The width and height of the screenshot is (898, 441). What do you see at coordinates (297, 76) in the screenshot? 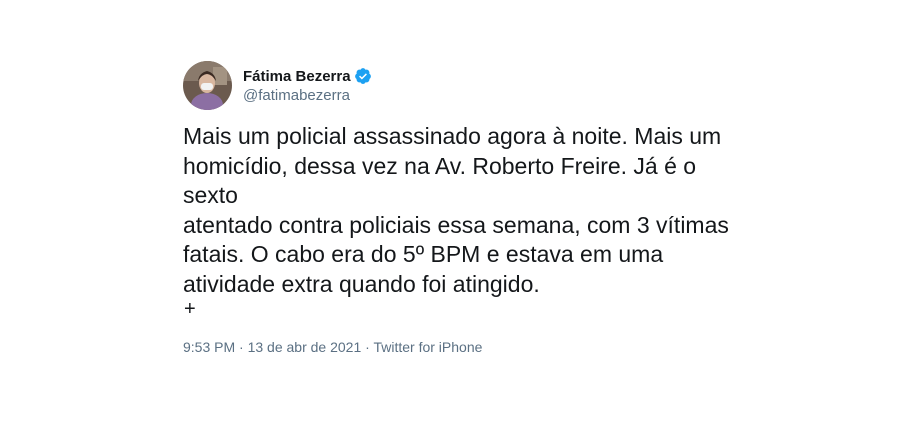
I see `author-display-name: Fátima Bezerra` at bounding box center [297, 76].